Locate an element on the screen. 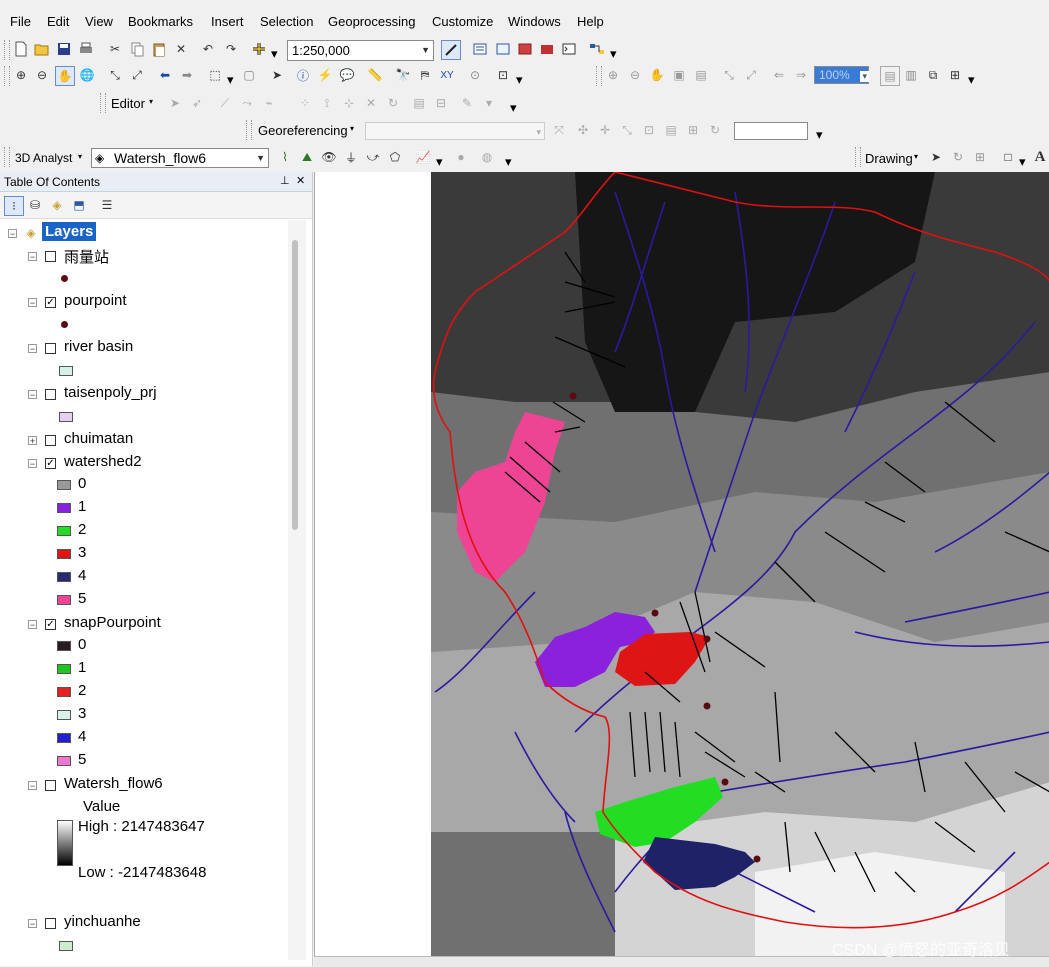 The width and height of the screenshot is (1049, 967). edit-vertices-icon: ⁘ is located at coordinates (305, 103).